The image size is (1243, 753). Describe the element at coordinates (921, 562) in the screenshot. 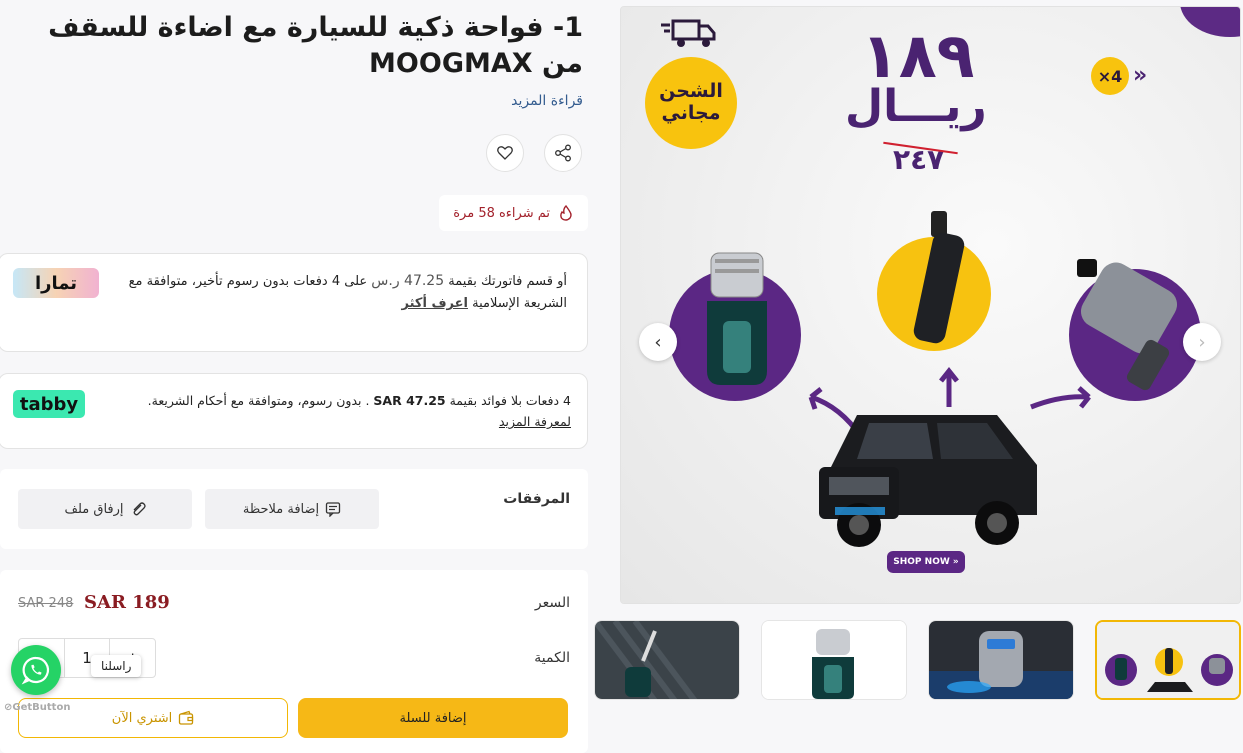

I see `shop-now-label: SHOP NOW` at that location.